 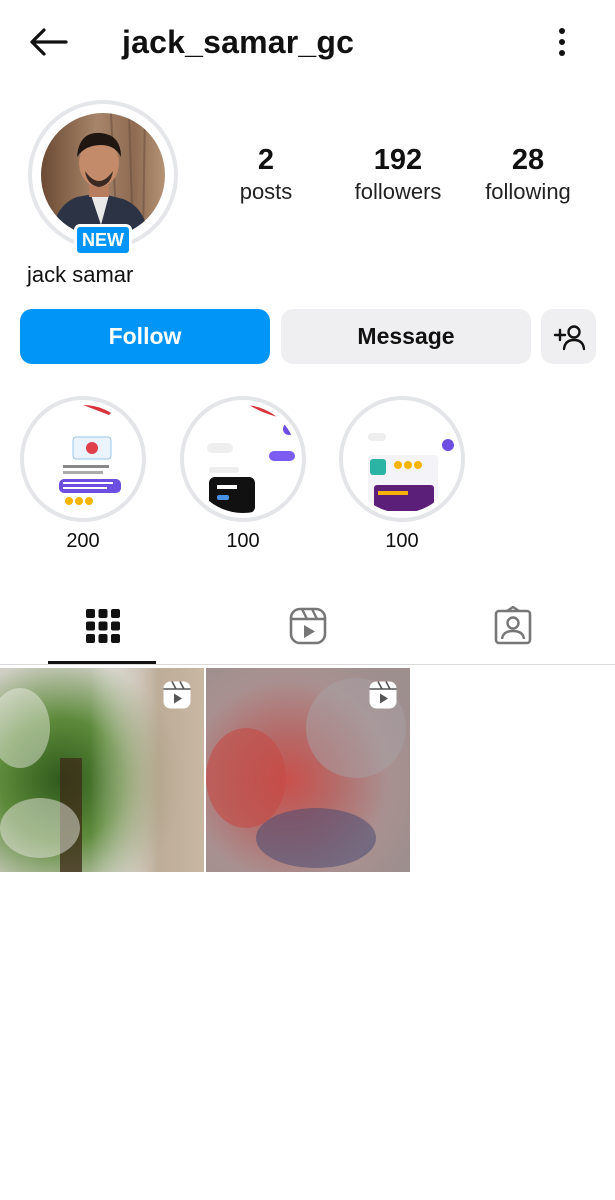 What do you see at coordinates (528, 160) in the screenshot?
I see `following-count: 28` at bounding box center [528, 160].